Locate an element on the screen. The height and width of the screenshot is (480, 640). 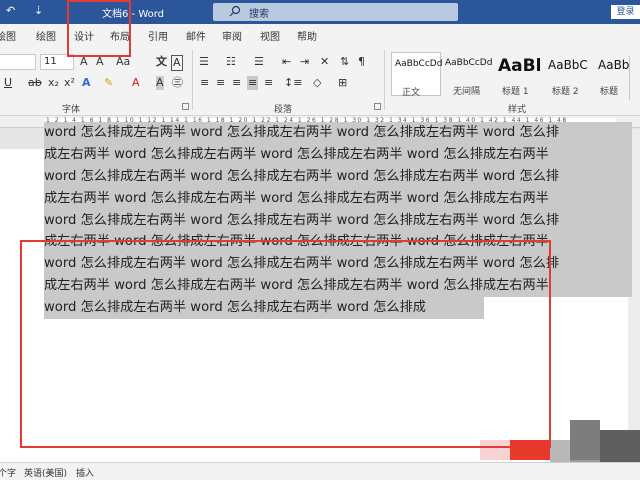
line-spacing-icon: ↕≡ is located at coordinates (293, 83).